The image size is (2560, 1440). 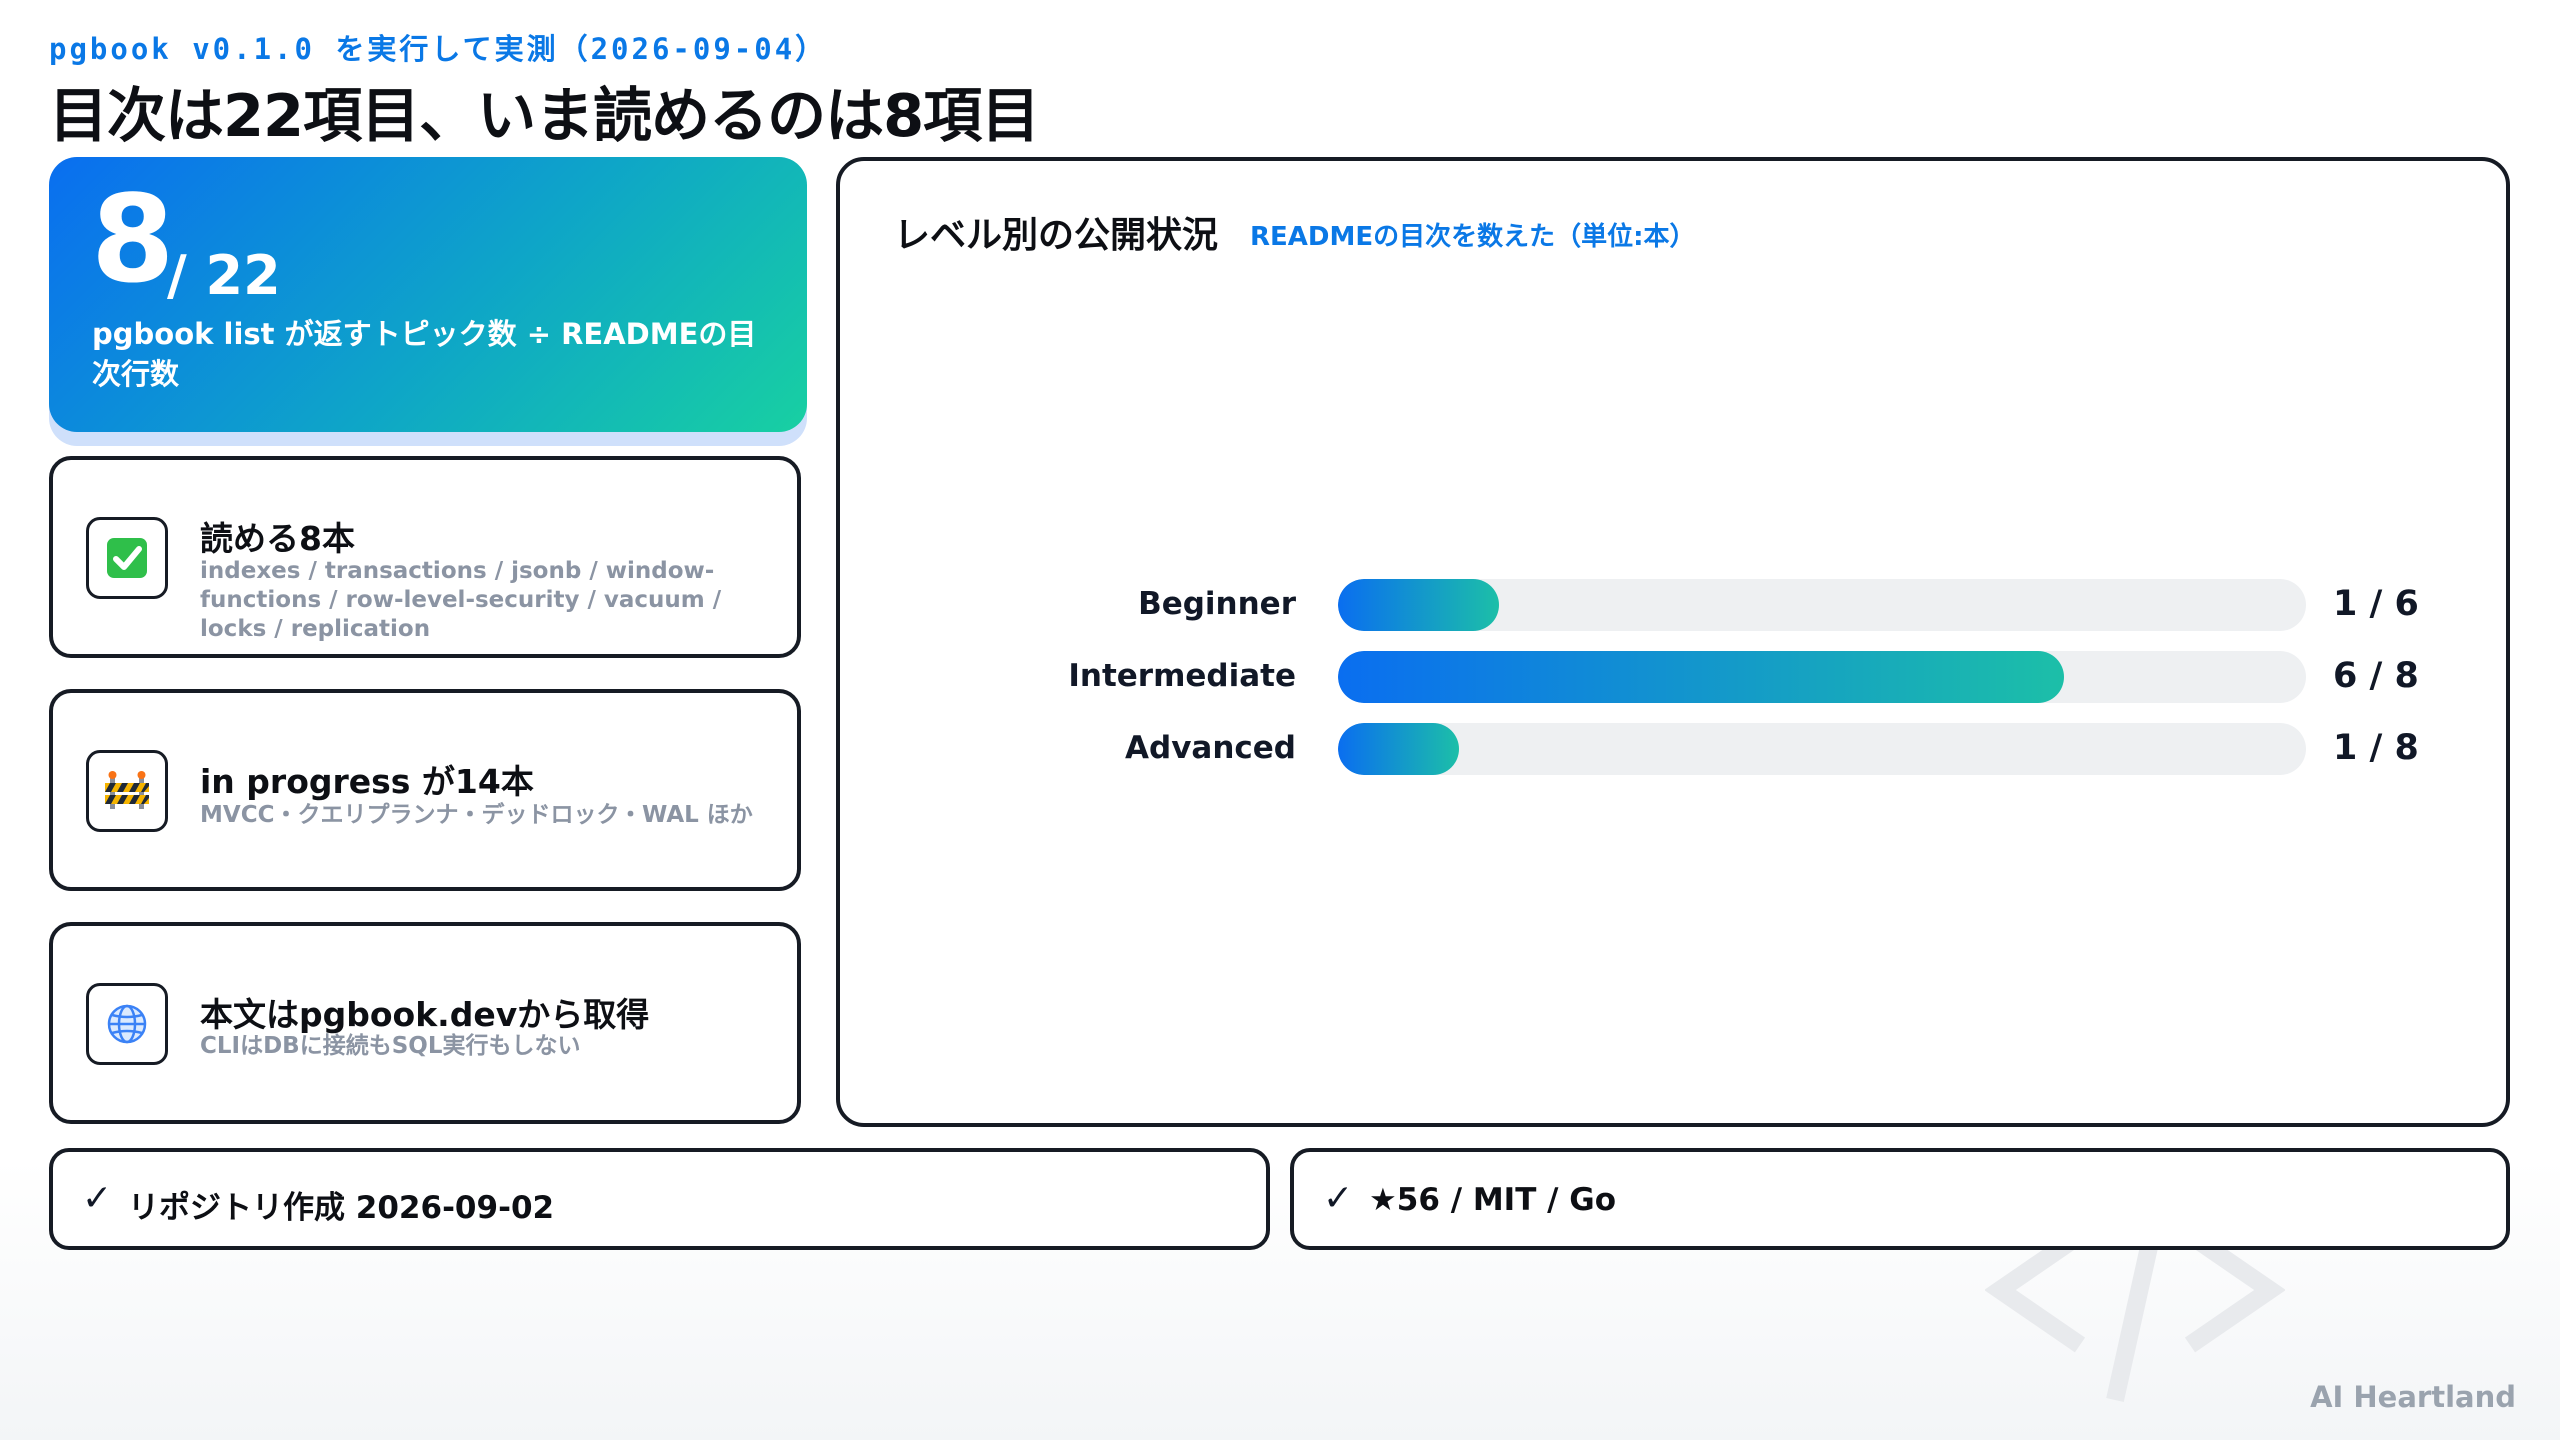 I want to click on bar-row: Intermediate 6 / 8, so click(x=1677, y=677).